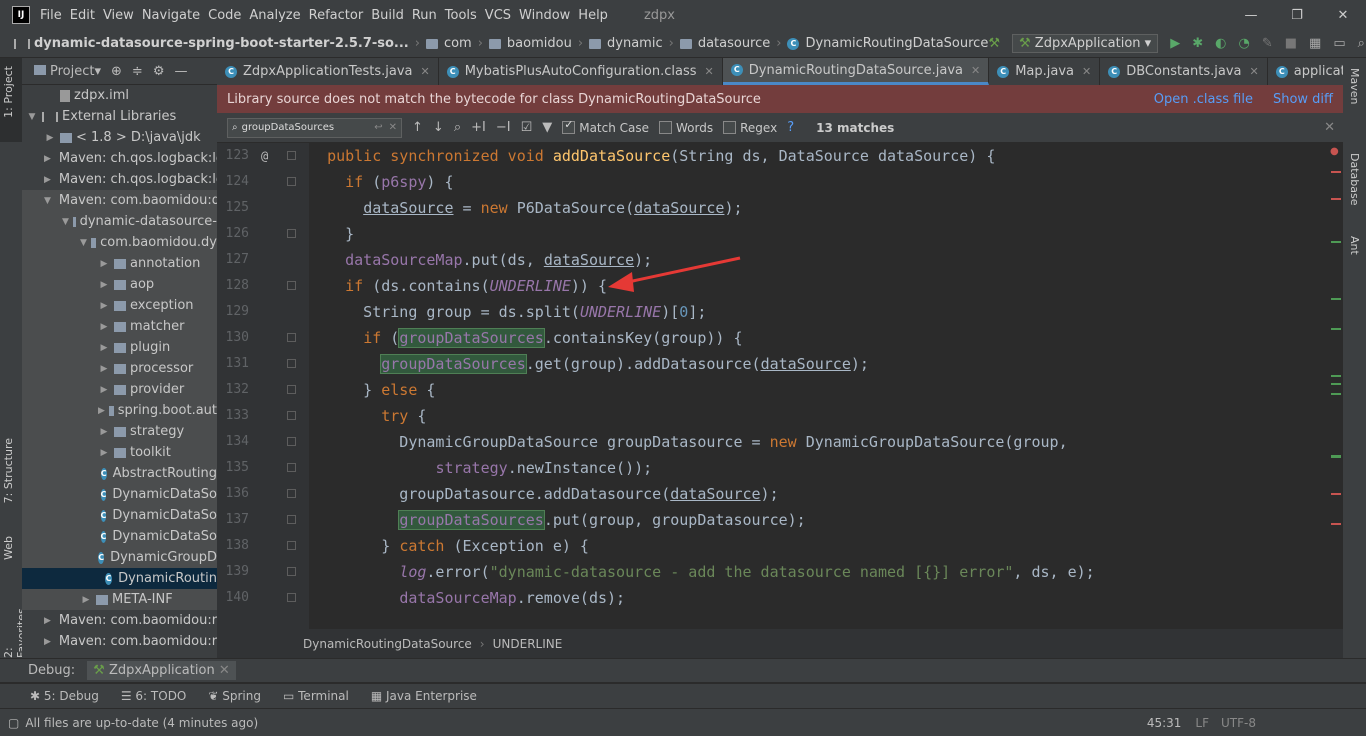  Describe the element at coordinates (263, 494) in the screenshot. I see `line-number: 136` at that location.